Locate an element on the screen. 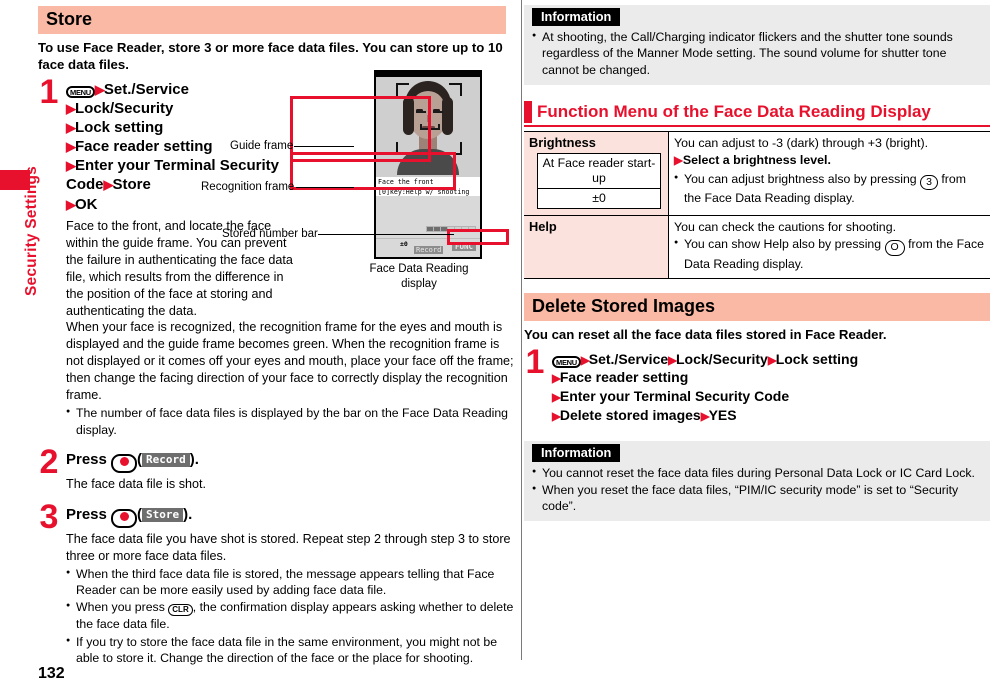 This screenshot has height=697, width=1004. default-value: ±0 is located at coordinates (599, 197).